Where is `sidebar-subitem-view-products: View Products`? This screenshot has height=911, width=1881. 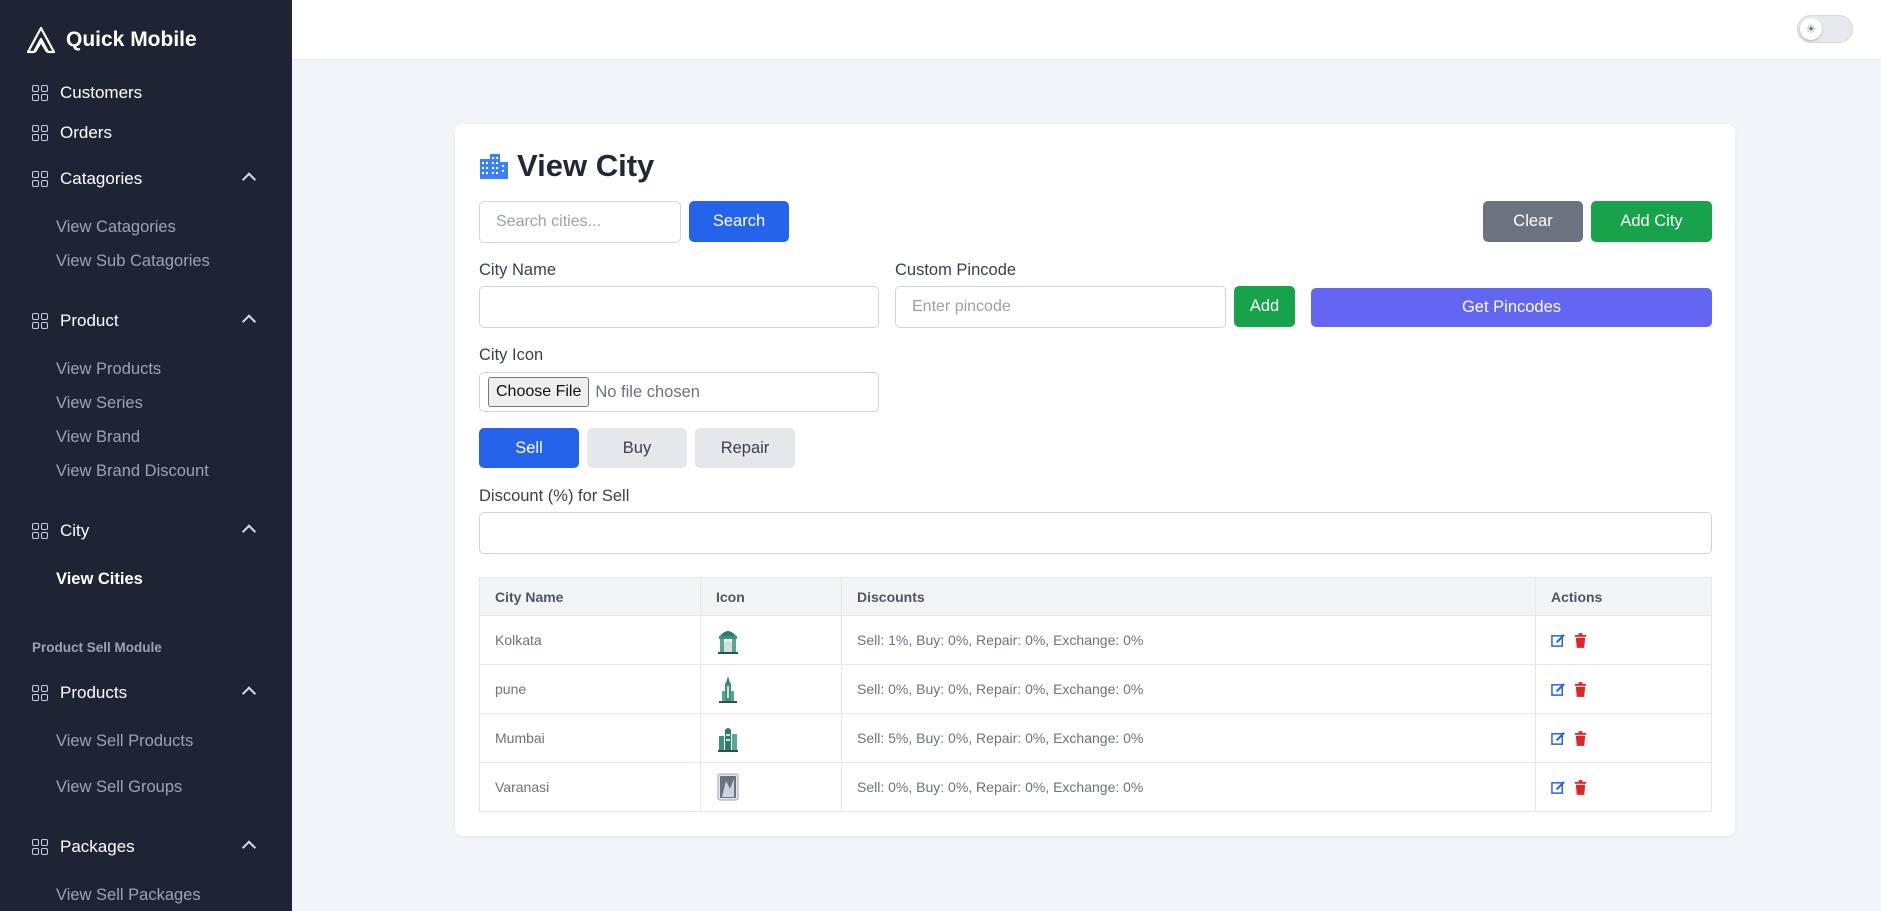 sidebar-subitem-view-products: View Products is located at coordinates (108, 369).